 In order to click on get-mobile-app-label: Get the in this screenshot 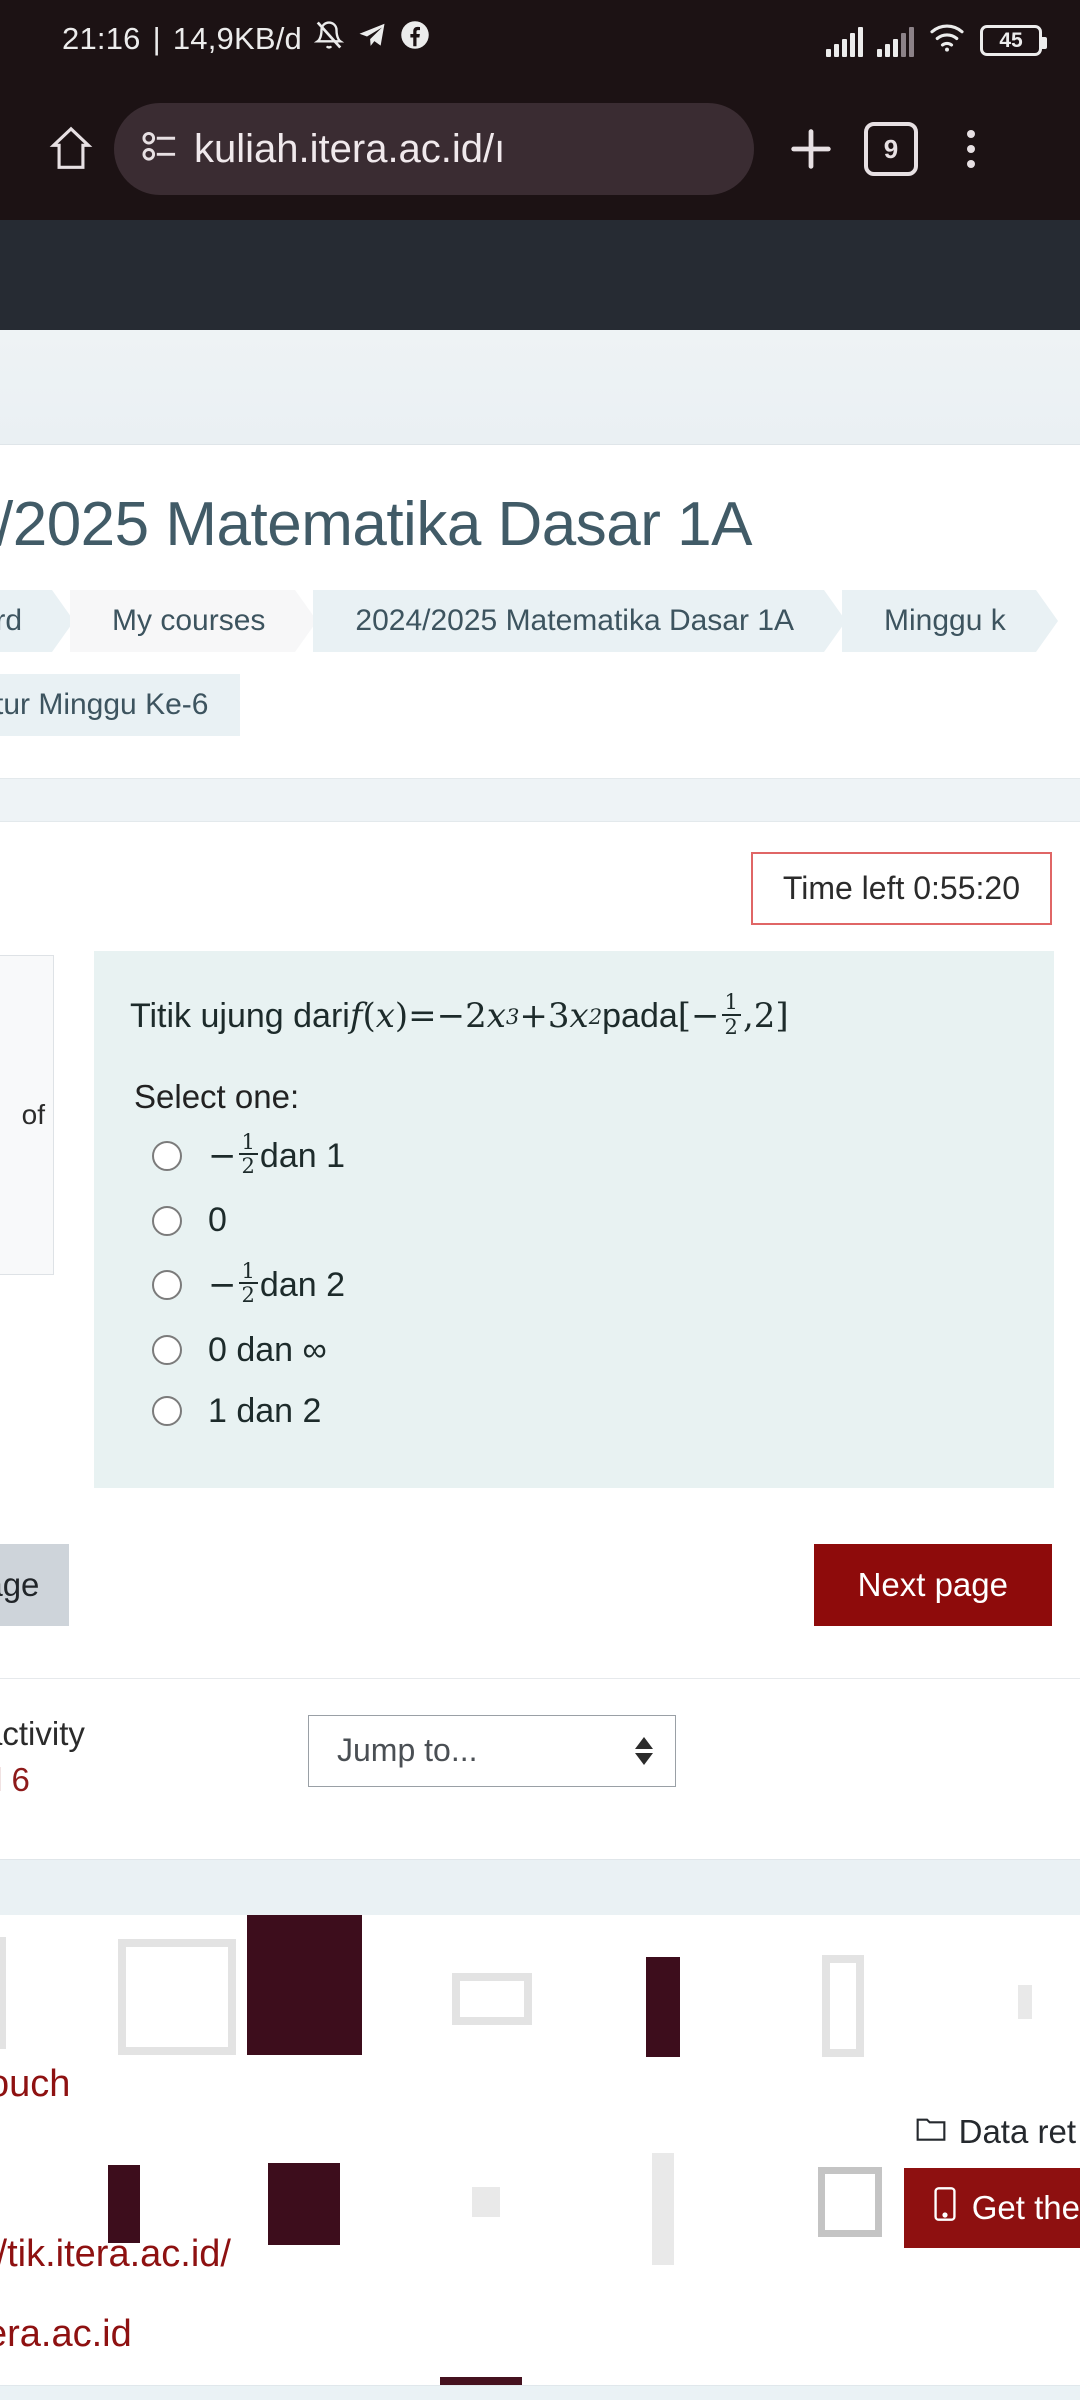, I will do `click(1025, 2207)`.